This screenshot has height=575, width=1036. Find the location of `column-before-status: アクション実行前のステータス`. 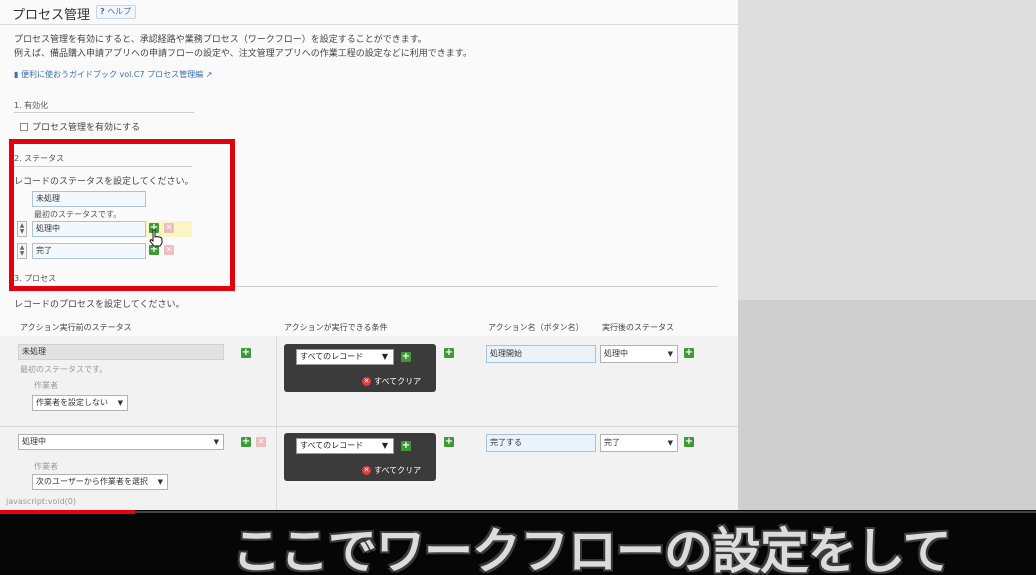

column-before-status: アクション実行前のステータス is located at coordinates (76, 327).